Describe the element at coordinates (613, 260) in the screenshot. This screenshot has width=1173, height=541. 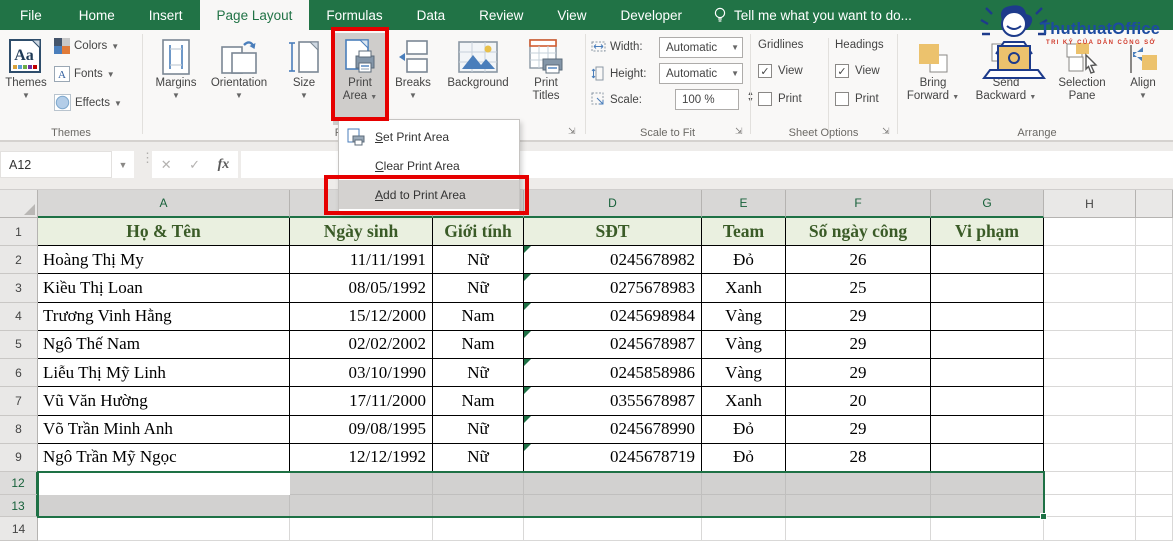
I see `data-cell: 0245678982` at that location.